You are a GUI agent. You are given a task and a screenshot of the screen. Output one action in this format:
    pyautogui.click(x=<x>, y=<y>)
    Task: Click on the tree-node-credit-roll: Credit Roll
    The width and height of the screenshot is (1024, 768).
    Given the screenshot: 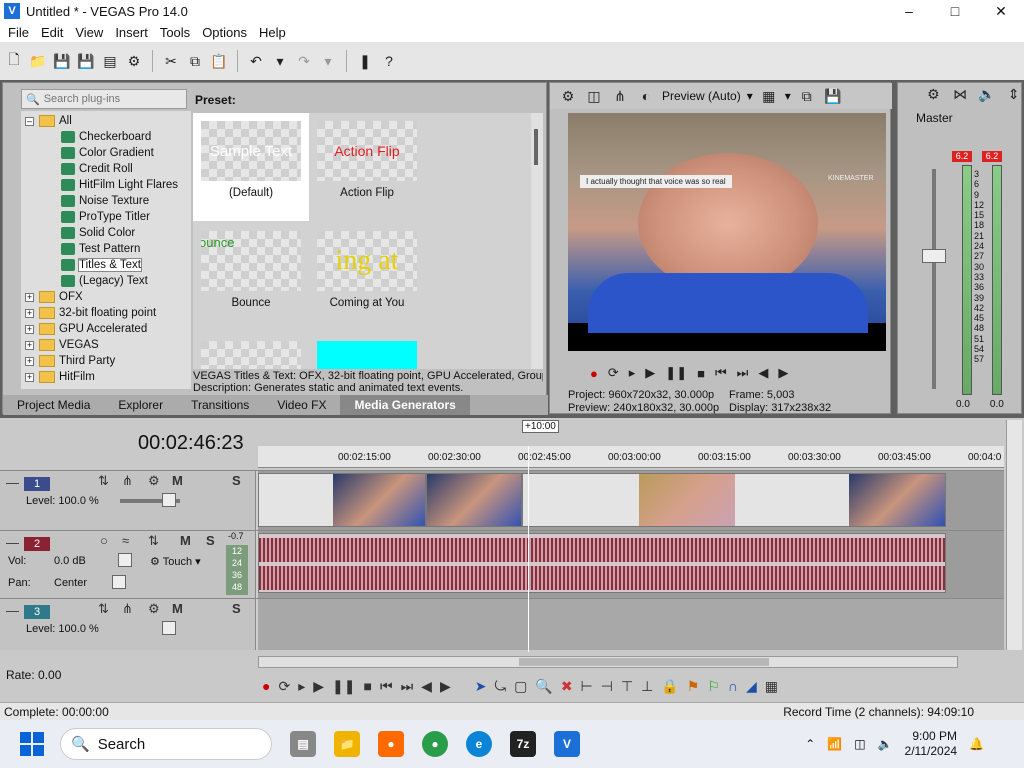 What is the action you would take?
    pyautogui.click(x=97, y=169)
    